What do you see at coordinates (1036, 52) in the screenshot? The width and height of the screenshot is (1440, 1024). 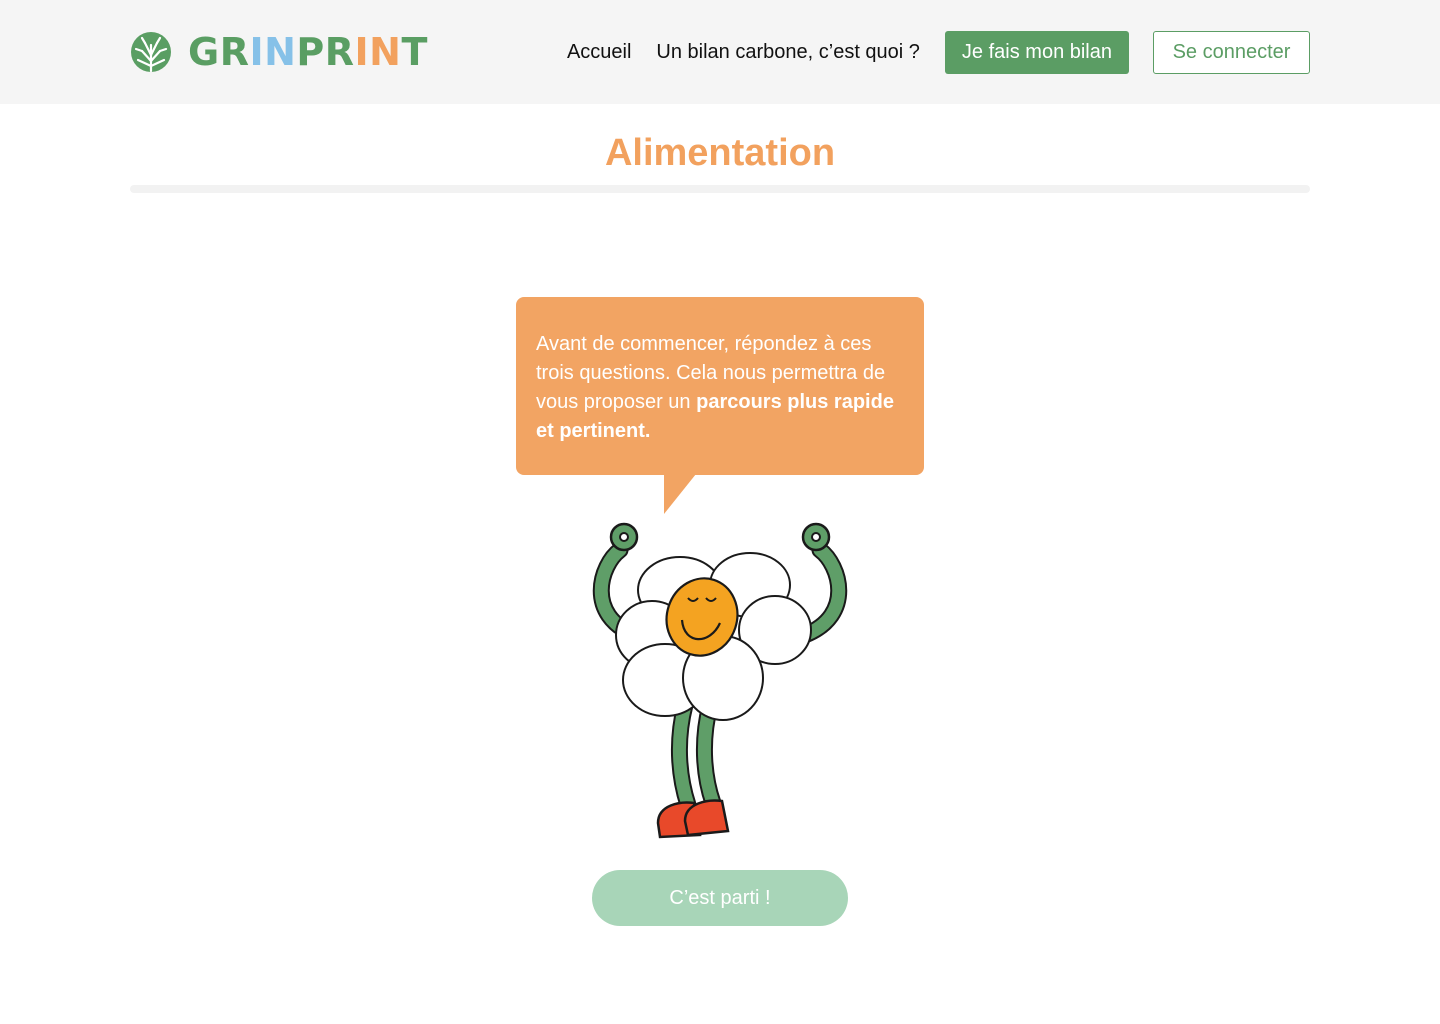 I see `start-assessment-button: Je fais mon bilan` at bounding box center [1036, 52].